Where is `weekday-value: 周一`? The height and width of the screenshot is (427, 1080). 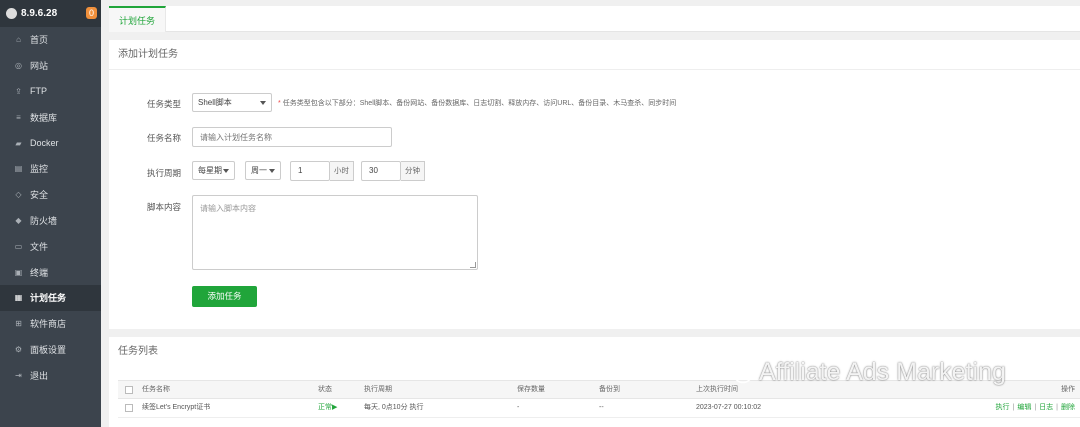
weekday-value: 周一 is located at coordinates (259, 170).